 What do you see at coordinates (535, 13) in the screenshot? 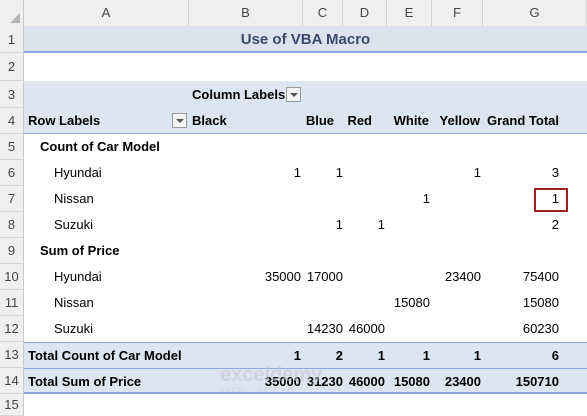
I see `column-header-g: G` at bounding box center [535, 13].